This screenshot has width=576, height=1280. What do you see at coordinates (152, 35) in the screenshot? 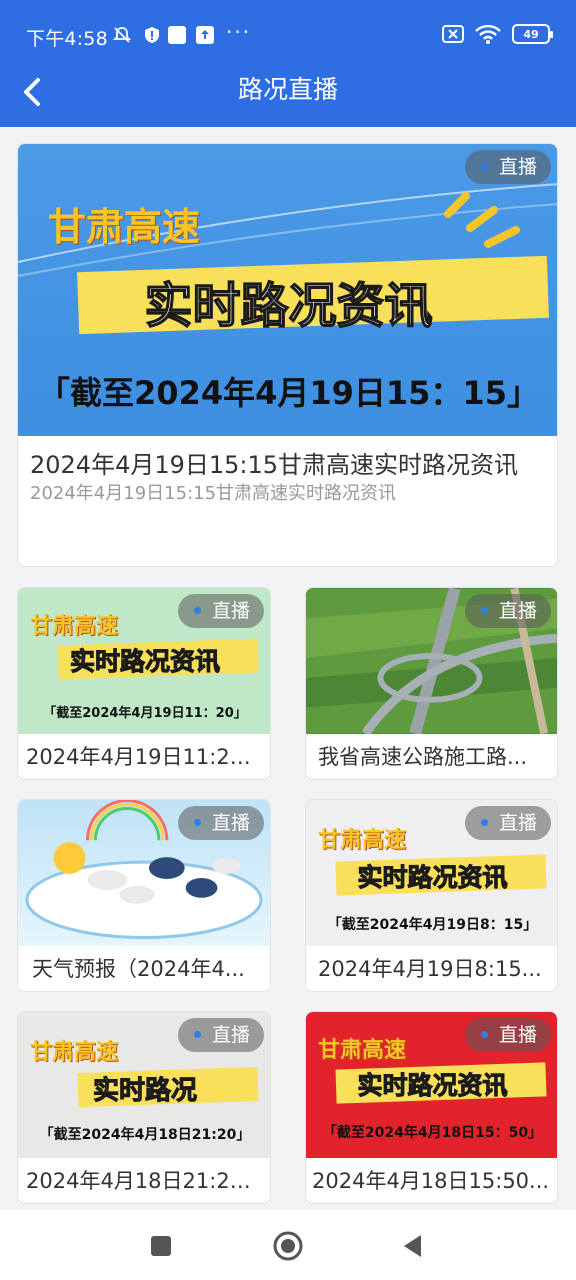
I see `shield-icon` at bounding box center [152, 35].